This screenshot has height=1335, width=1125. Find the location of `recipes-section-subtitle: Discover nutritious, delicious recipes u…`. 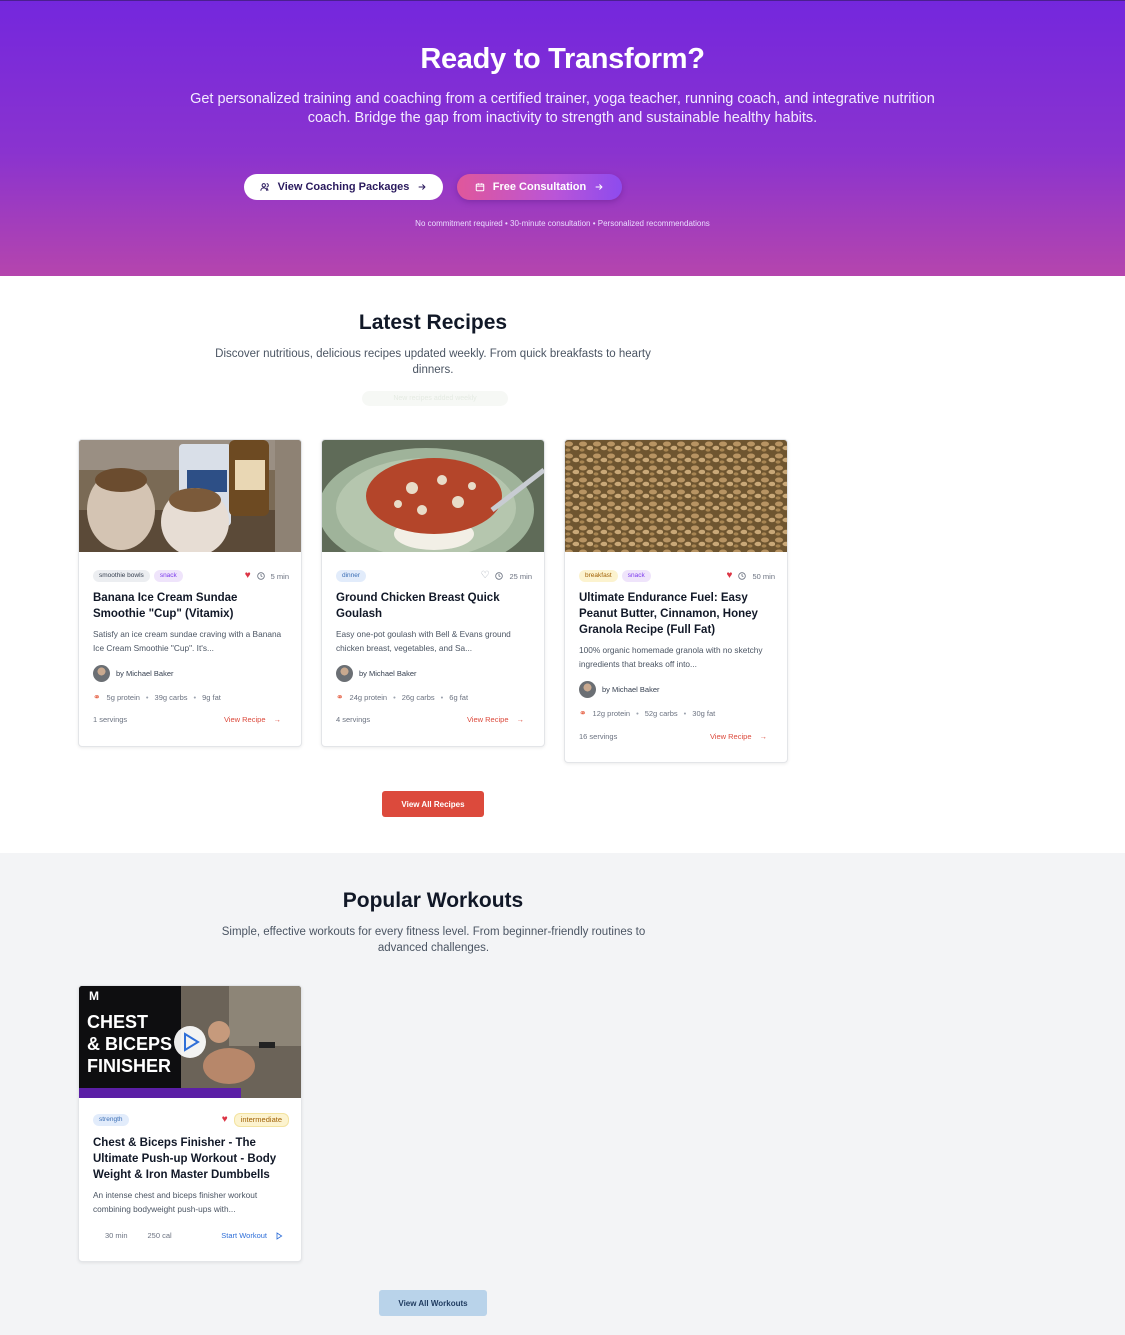

recipes-section-subtitle: Discover nutritious, delicious recipes u… is located at coordinates (433, 362).